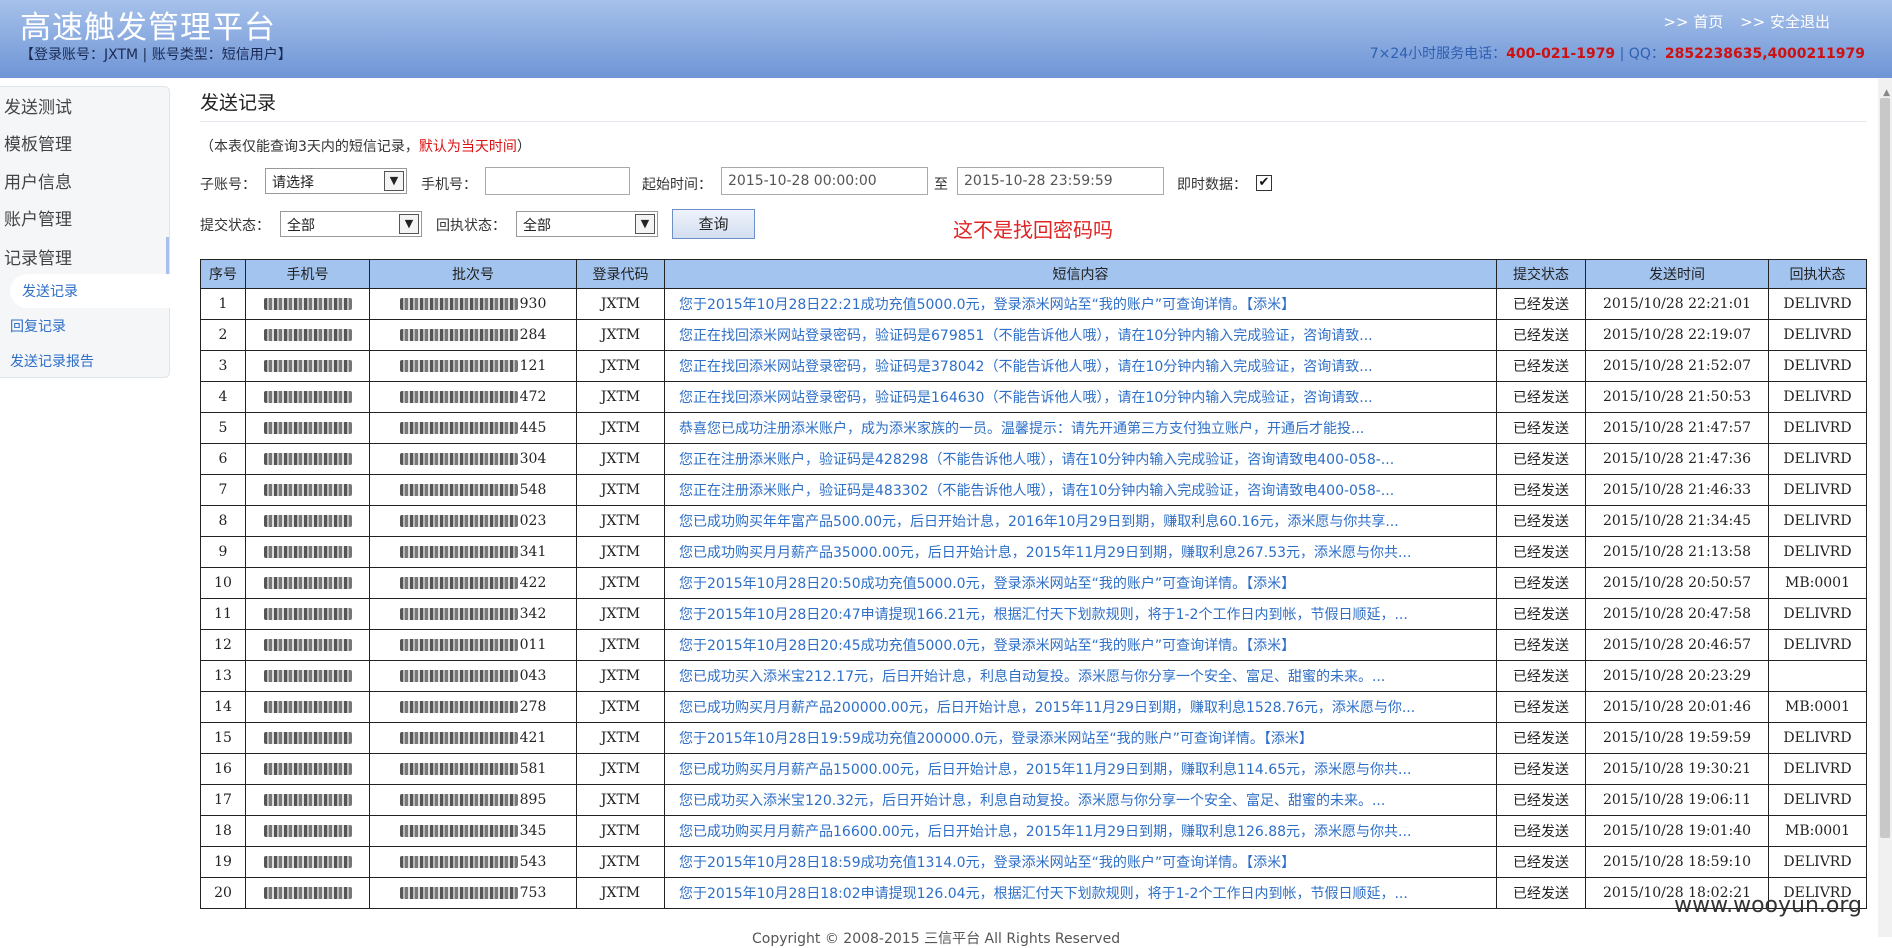 Image resolution: width=1892 pixels, height=948 pixels. I want to click on batch-number: 543, so click(473, 862).